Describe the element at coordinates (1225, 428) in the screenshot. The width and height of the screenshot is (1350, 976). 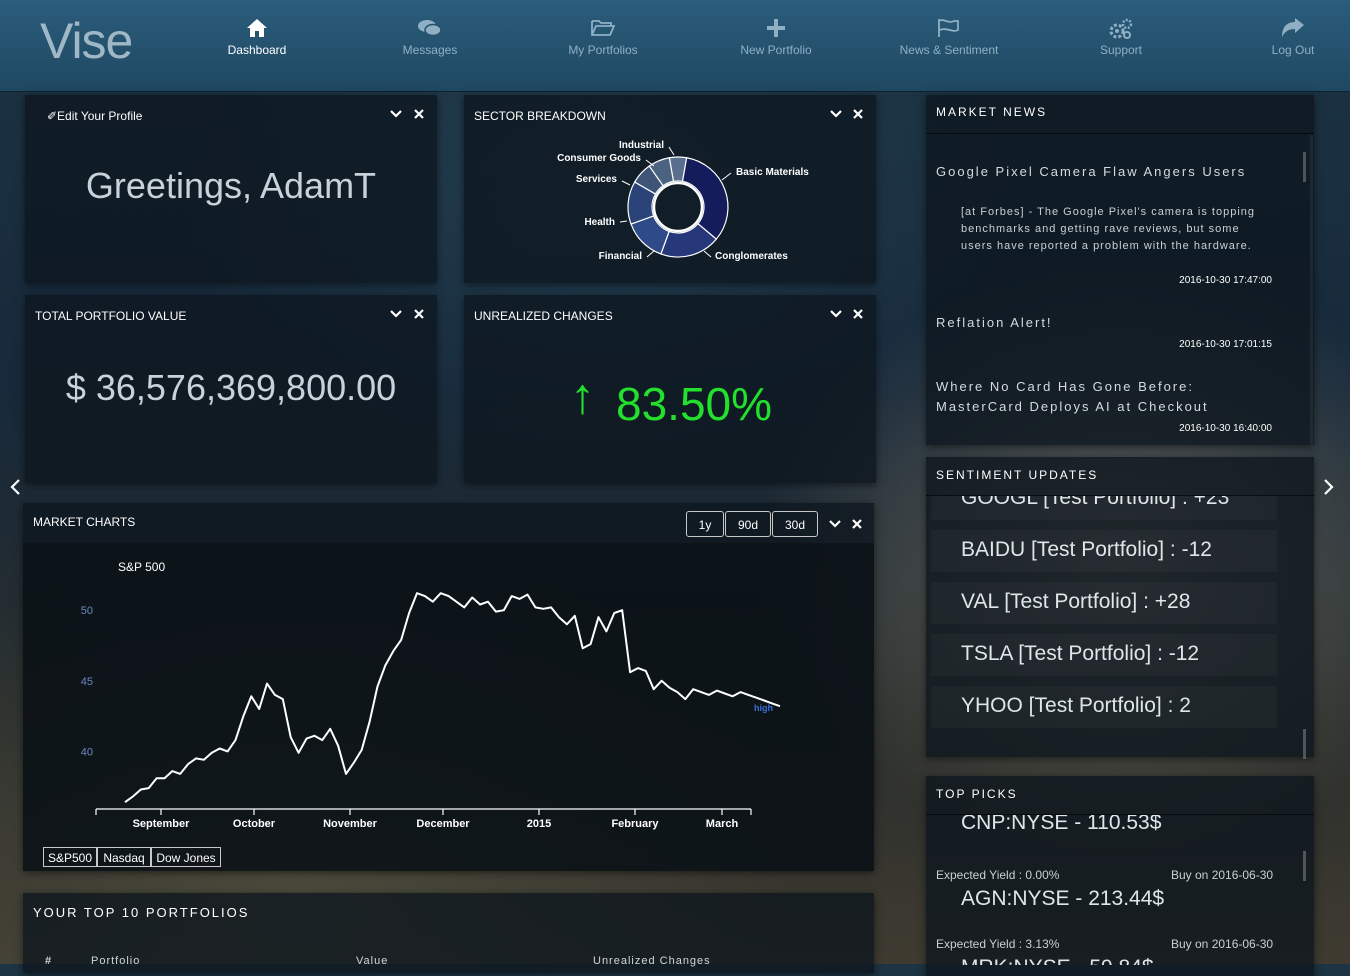
I see `news-date: 2016-10-30 16:40:00` at that location.